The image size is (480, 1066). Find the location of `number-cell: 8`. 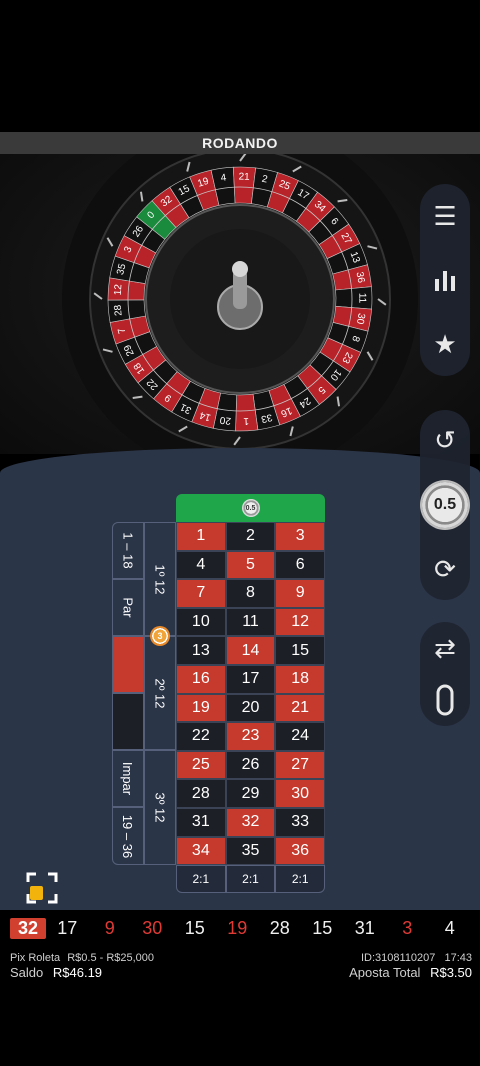

number-cell: 8 is located at coordinates (250, 593).